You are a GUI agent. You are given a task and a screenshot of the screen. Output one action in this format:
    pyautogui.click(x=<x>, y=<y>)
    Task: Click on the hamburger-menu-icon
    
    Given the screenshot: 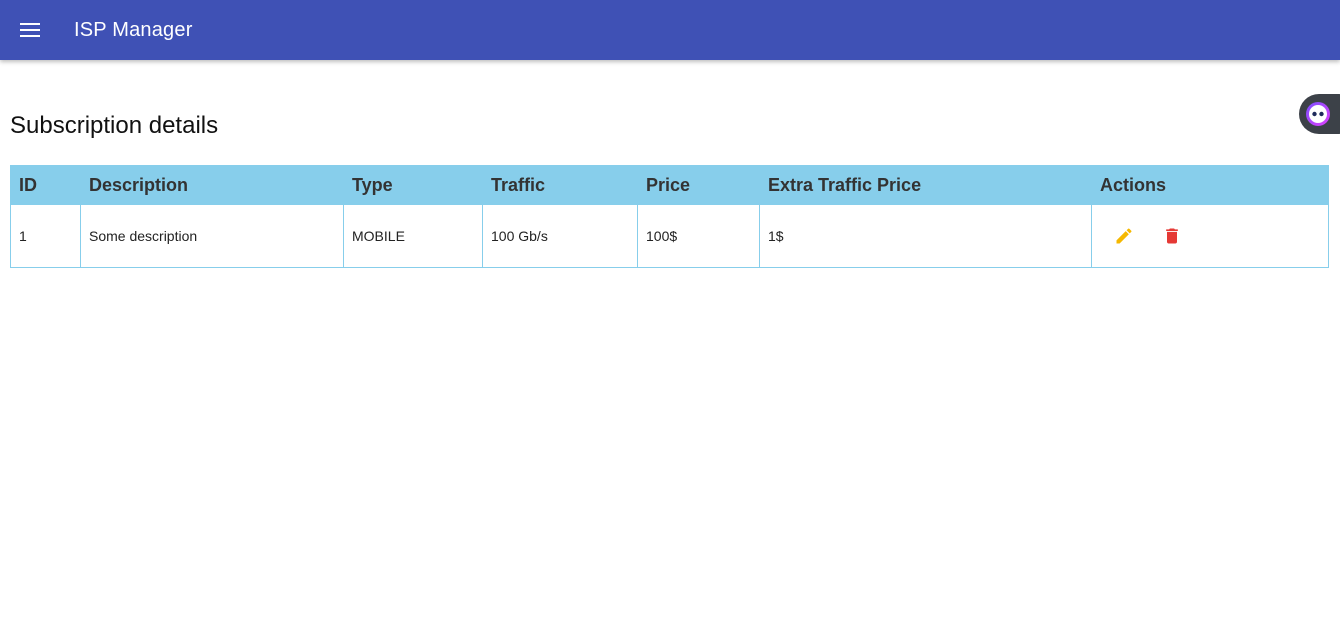 What is the action you would take?
    pyautogui.click(x=30, y=30)
    